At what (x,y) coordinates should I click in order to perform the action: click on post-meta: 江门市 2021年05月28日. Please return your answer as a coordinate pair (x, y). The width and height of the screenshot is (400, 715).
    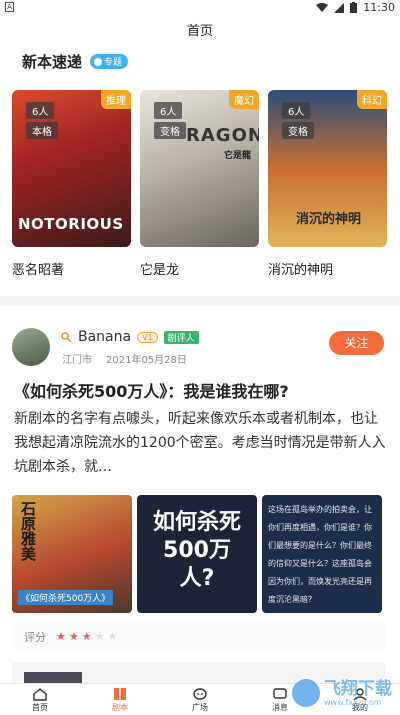
    Looking at the image, I should click on (124, 358).